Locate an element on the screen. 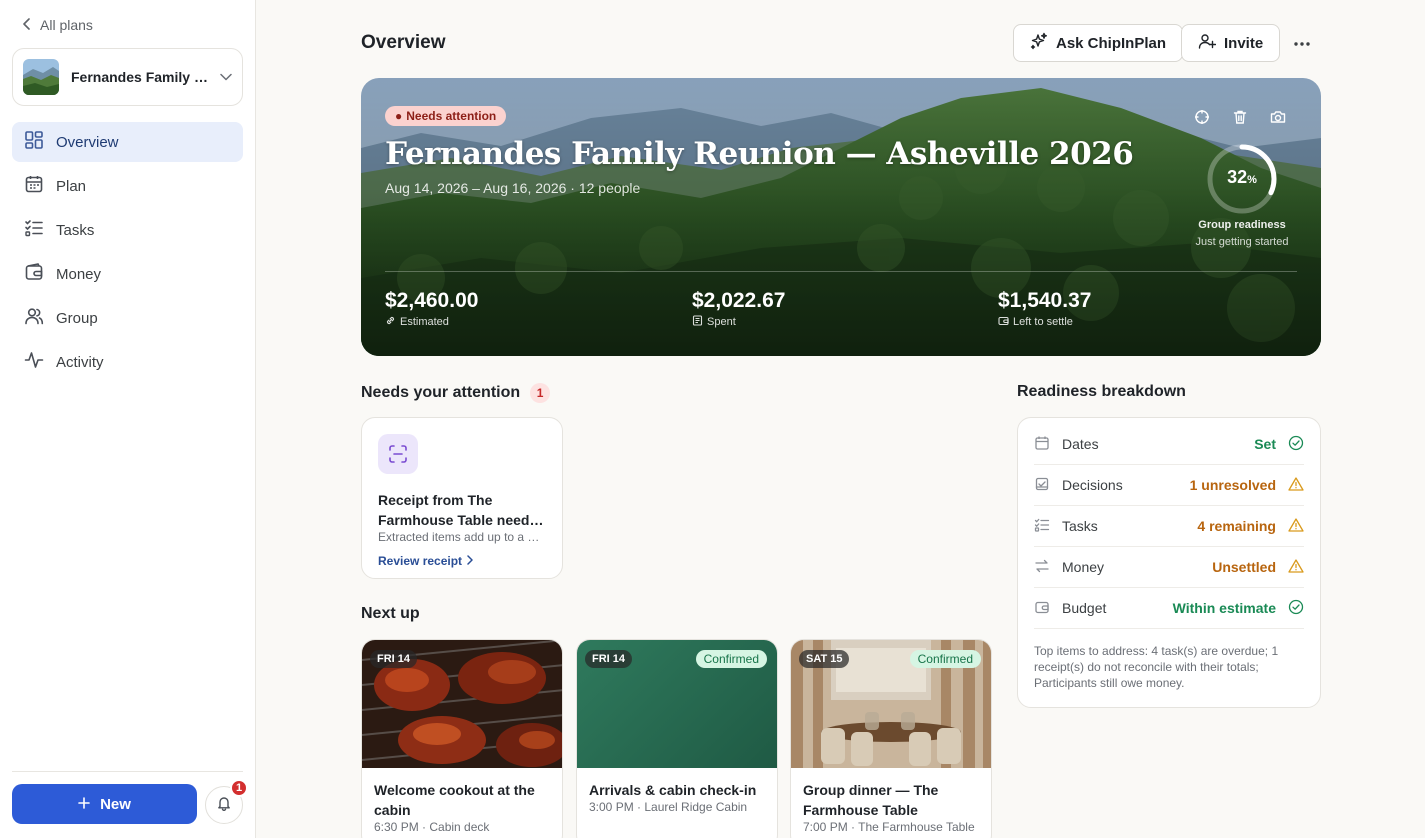 The width and height of the screenshot is (1425, 838). delete-button is located at coordinates (1240, 117).